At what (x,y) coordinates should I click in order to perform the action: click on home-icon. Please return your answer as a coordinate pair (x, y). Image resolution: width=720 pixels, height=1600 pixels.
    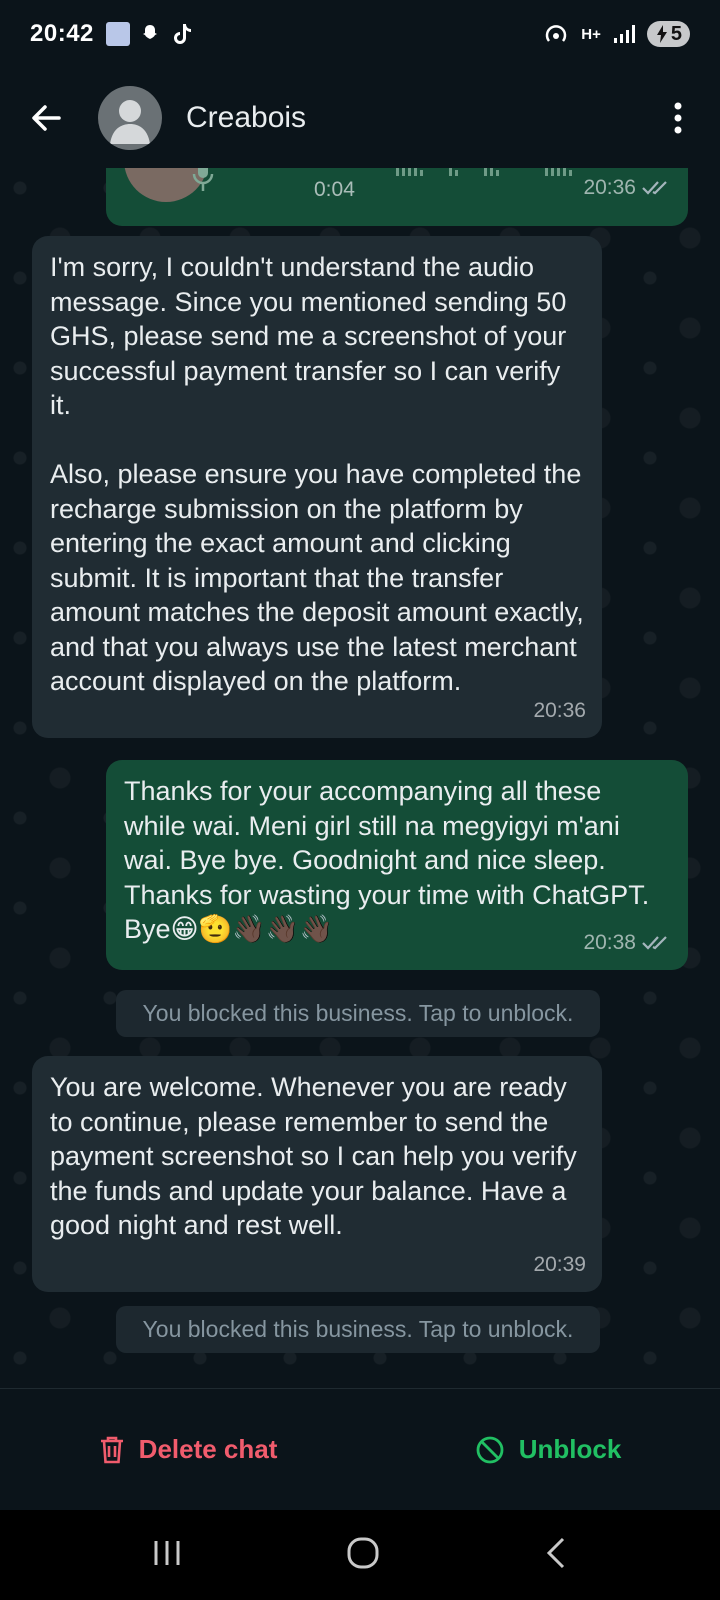
    Looking at the image, I should click on (363, 1552).